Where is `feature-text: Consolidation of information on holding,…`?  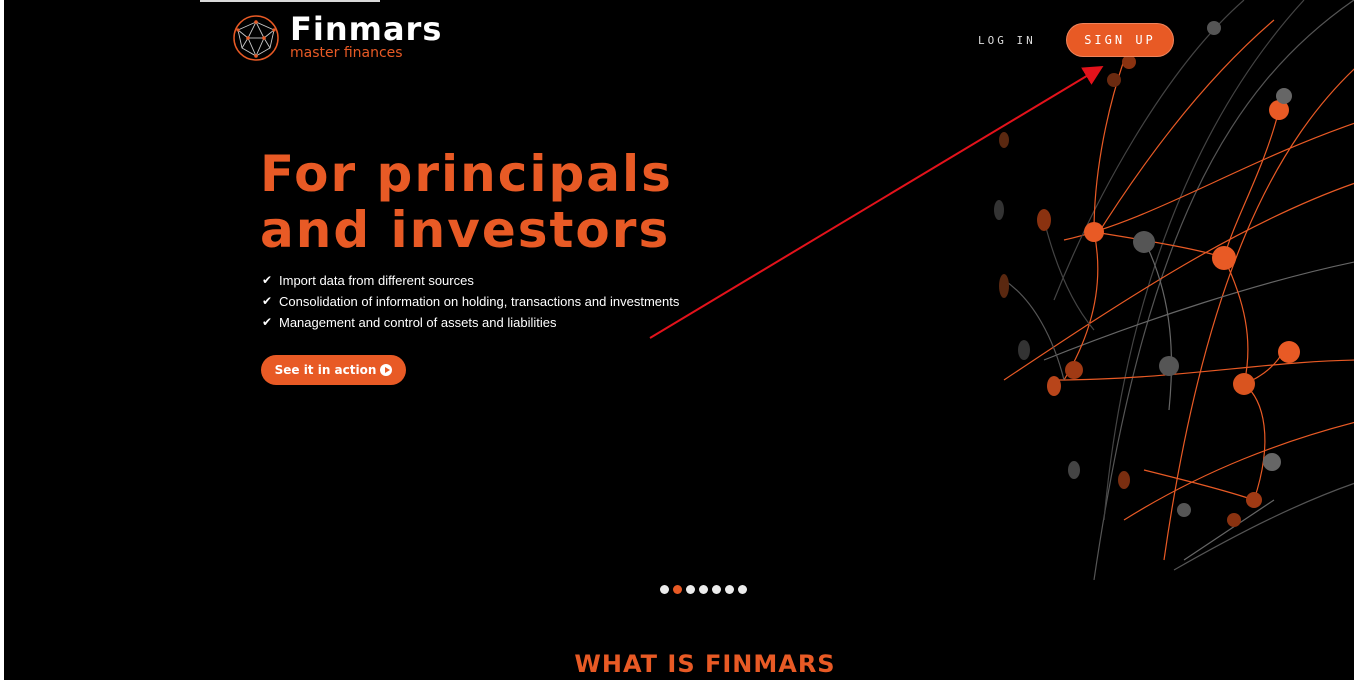
feature-text: Consolidation of information on holding,… is located at coordinates (479, 301).